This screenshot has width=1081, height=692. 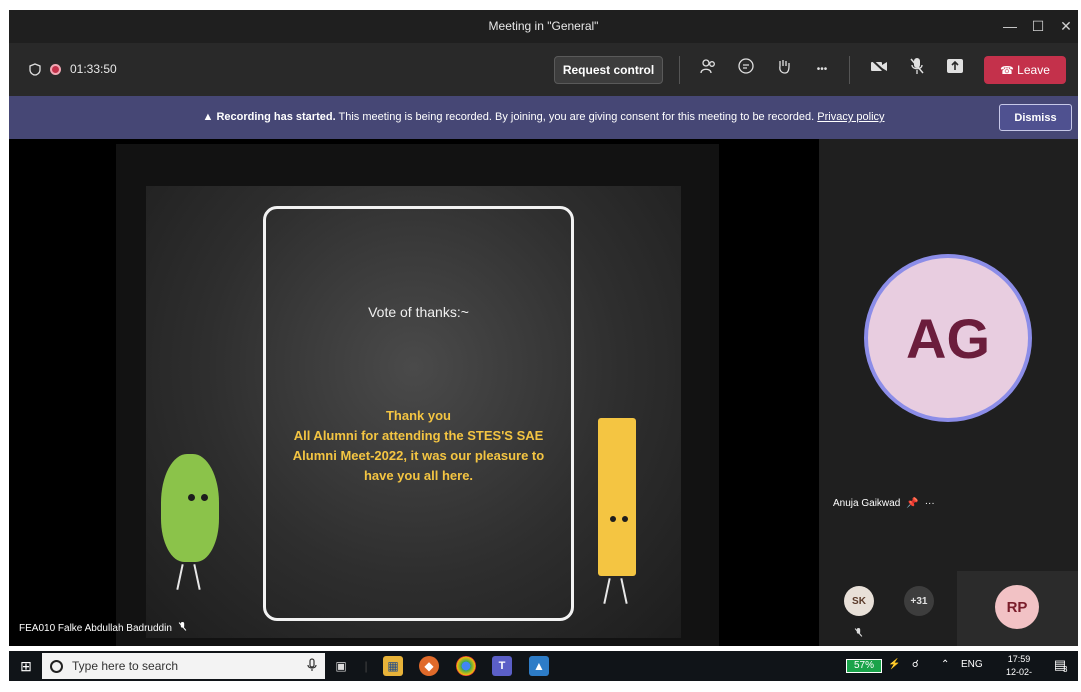 I want to click on request-control-button: Request control, so click(x=608, y=70).